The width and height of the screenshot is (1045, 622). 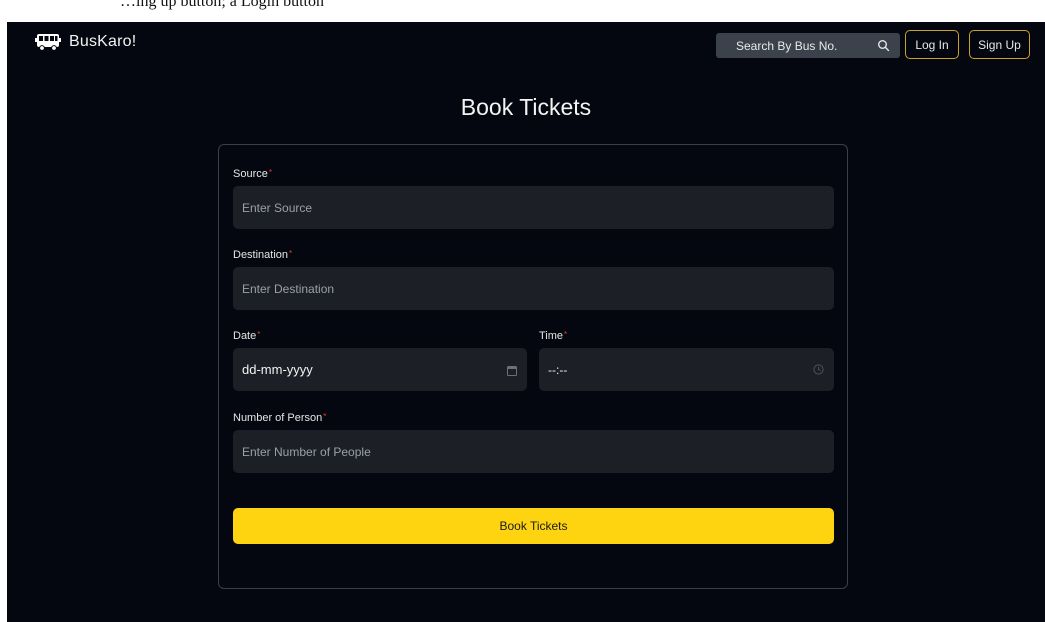 I want to click on people-label: Number of Person*, so click(x=279, y=418).